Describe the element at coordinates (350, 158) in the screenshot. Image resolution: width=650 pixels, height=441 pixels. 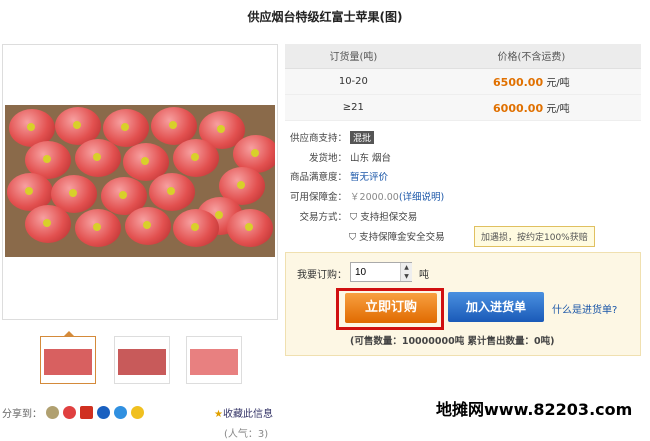
I see `ship-from-row: 发货地： 山东 烟台` at that location.